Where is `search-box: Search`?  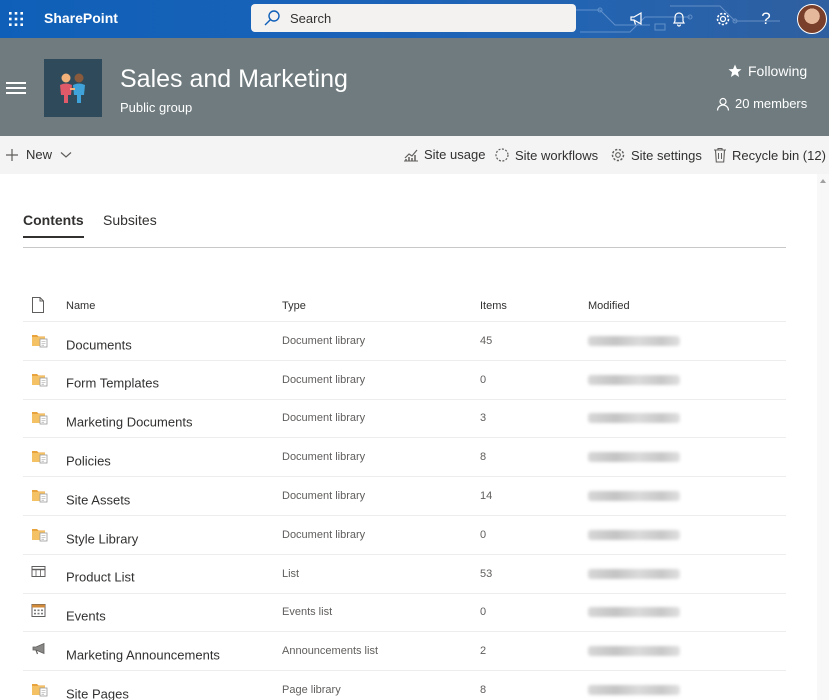 search-box: Search is located at coordinates (413, 18).